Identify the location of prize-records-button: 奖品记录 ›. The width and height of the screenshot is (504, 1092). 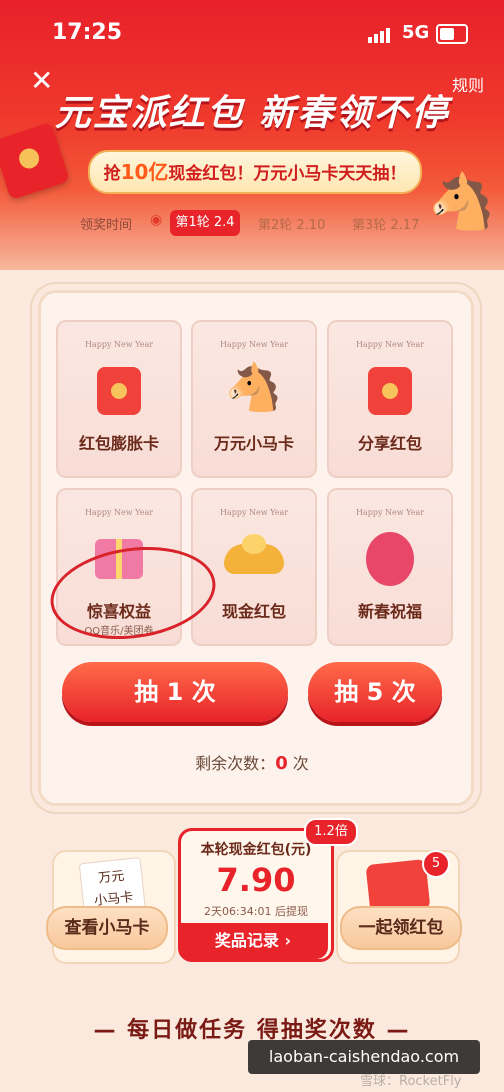
(253, 941).